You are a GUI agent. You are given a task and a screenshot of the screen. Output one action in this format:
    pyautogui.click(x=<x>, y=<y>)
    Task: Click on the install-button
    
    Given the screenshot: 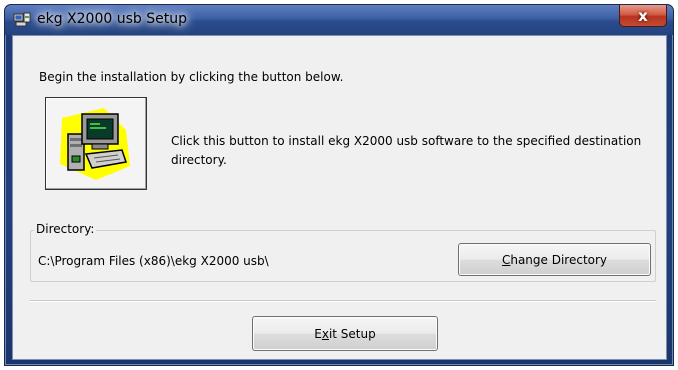 What is the action you would take?
    pyautogui.click(x=96, y=143)
    